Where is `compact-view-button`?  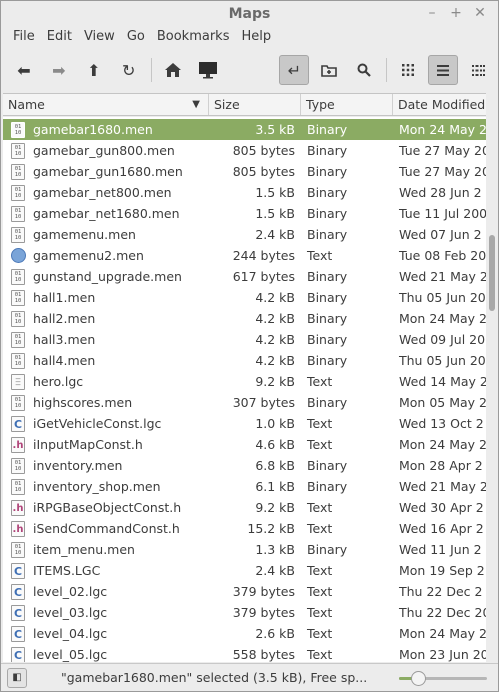 compact-view-button is located at coordinates (478, 70).